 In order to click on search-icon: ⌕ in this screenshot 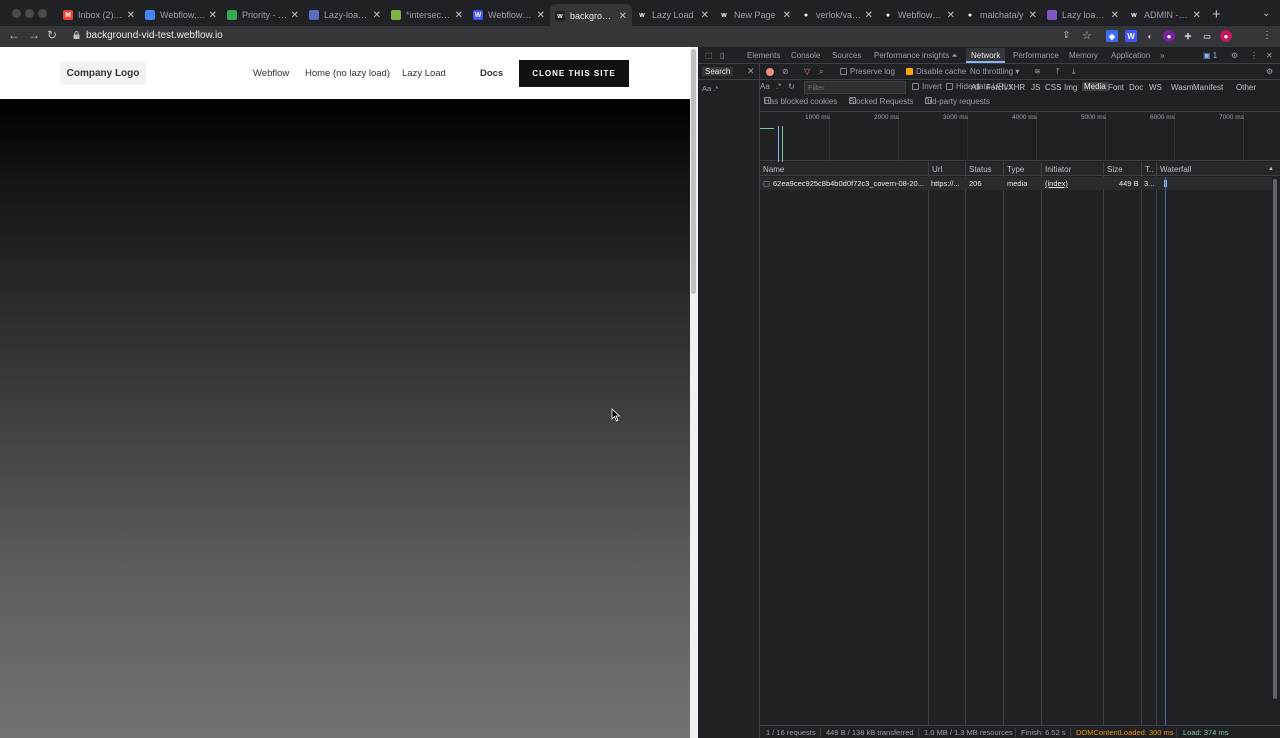, I will do `click(821, 72)`.